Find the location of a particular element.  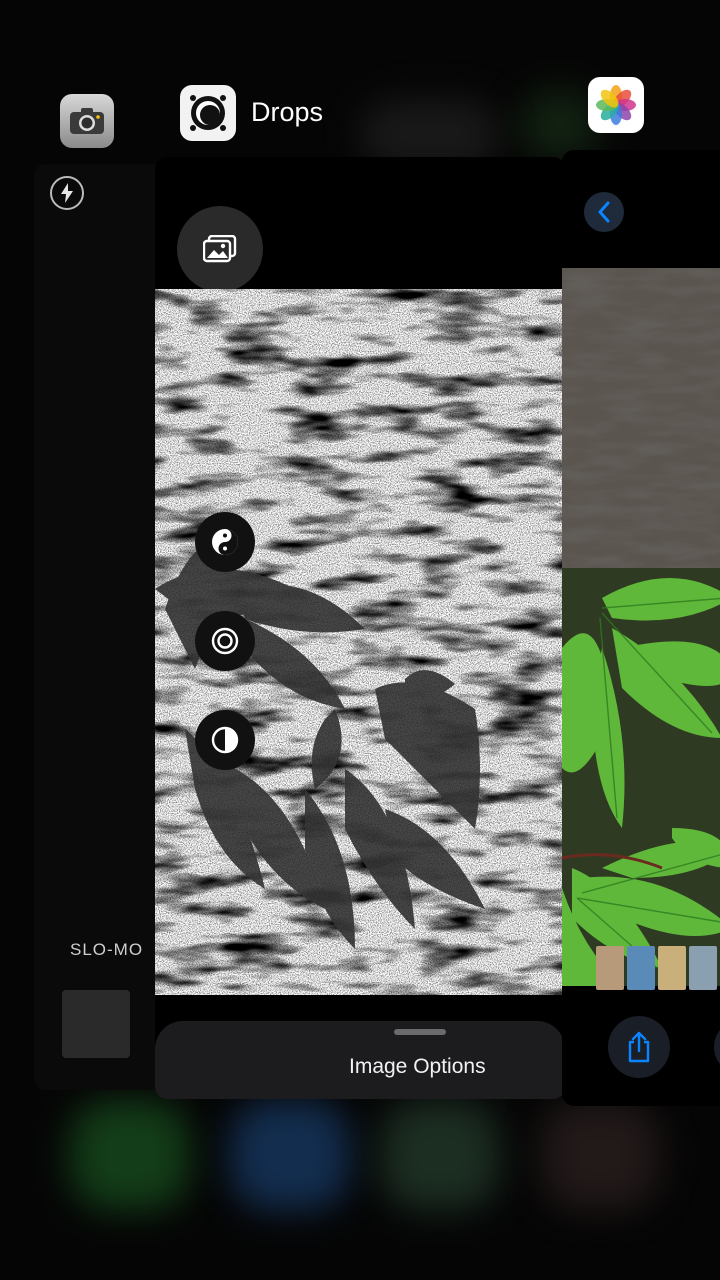

photo-thumbnail-strip is located at coordinates (641, 968).